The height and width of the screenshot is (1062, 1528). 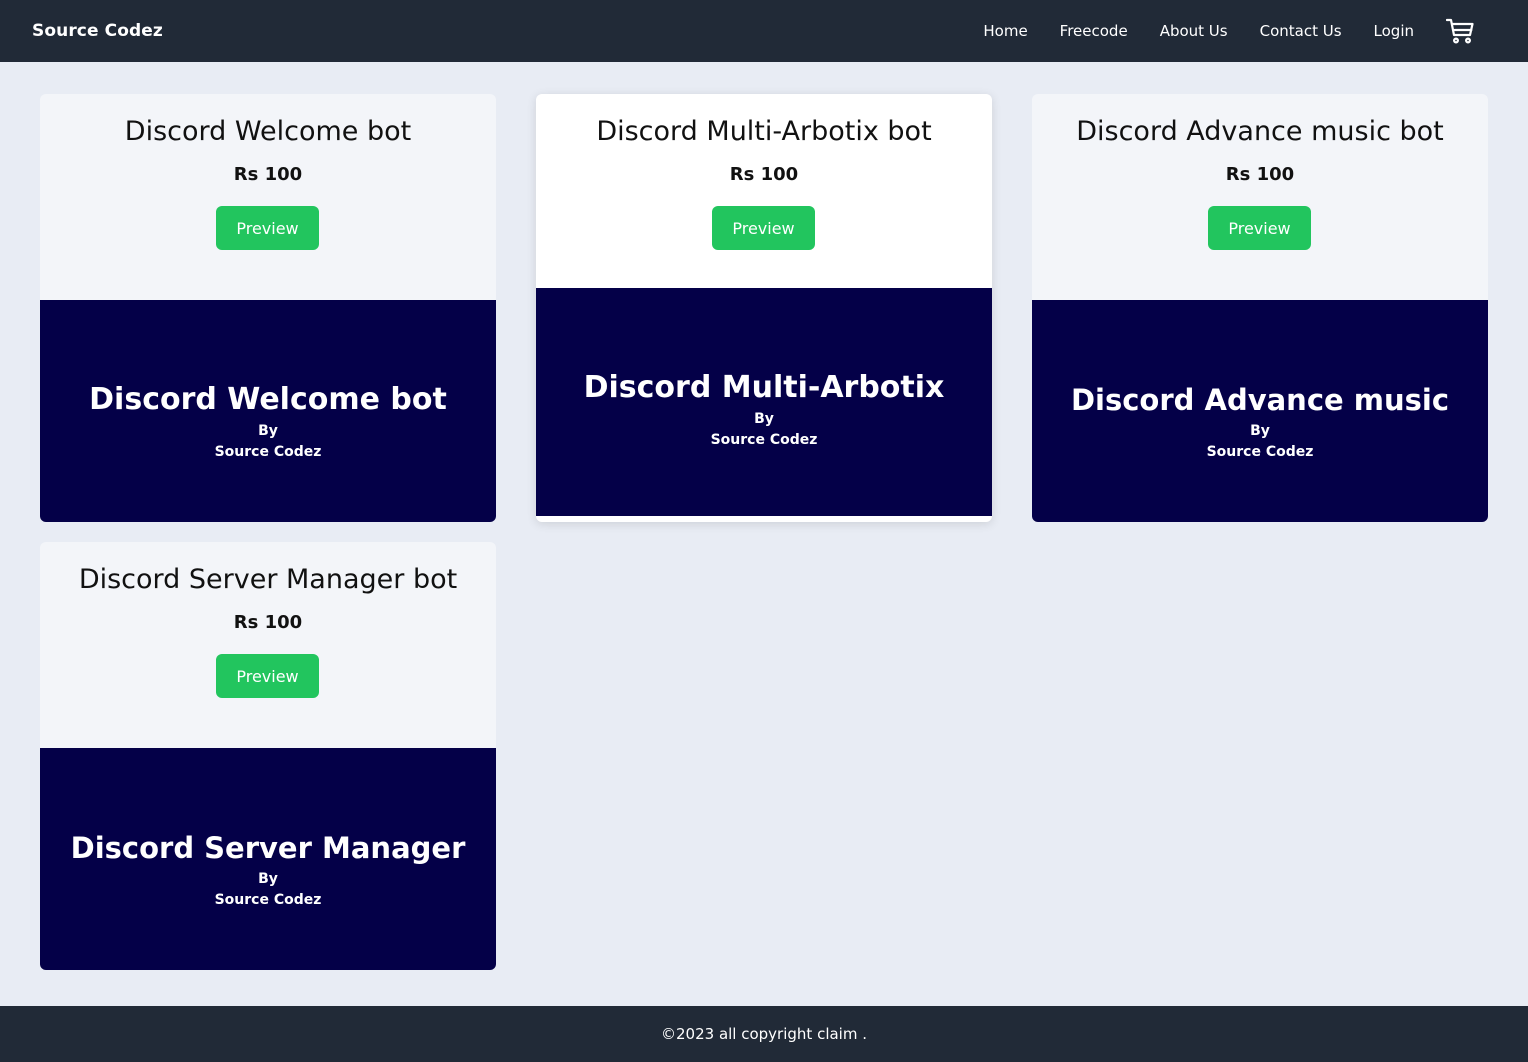 What do you see at coordinates (1005, 31) in the screenshot?
I see `nav-link-home: Home` at bounding box center [1005, 31].